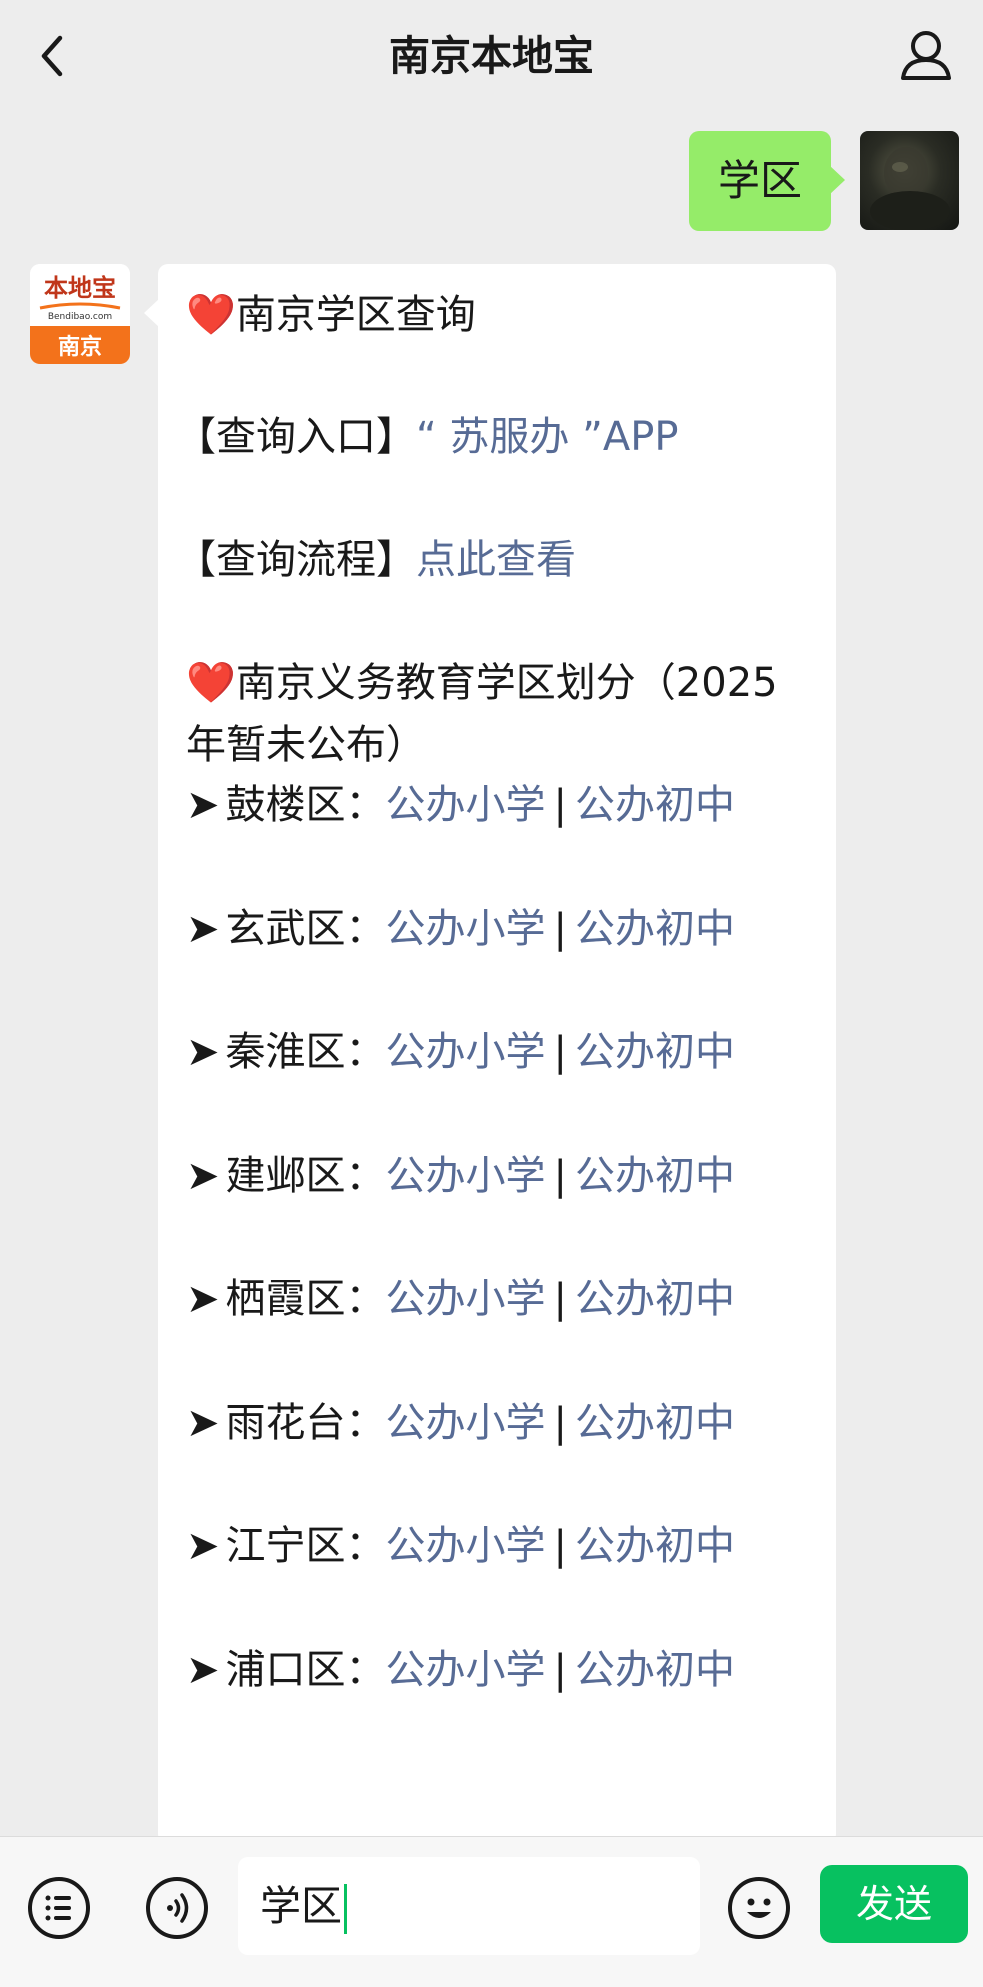 This screenshot has height=1987, width=983. I want to click on outgoing-message-bubble: 学区, so click(767, 181).